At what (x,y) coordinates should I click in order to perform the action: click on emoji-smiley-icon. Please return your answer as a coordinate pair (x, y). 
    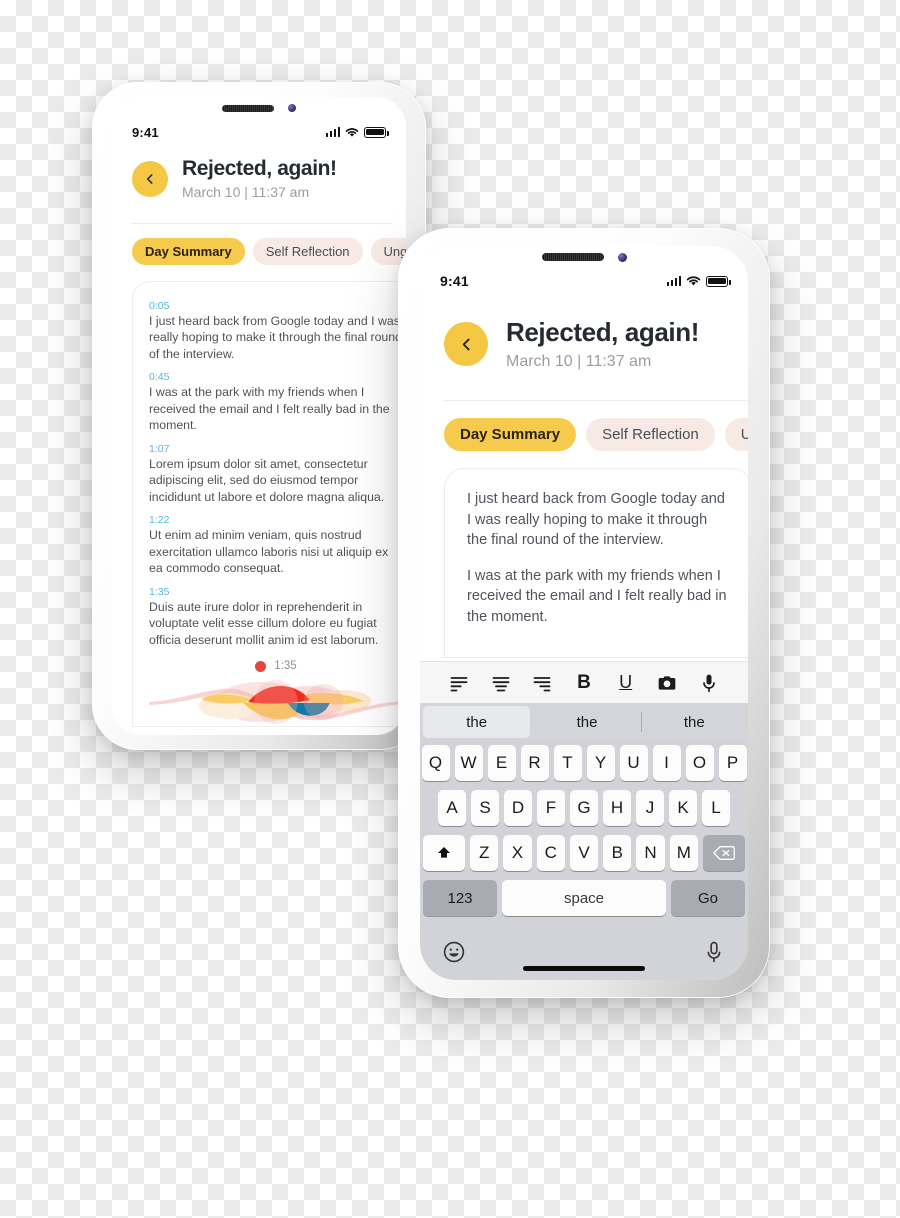
    Looking at the image, I should click on (454, 951).